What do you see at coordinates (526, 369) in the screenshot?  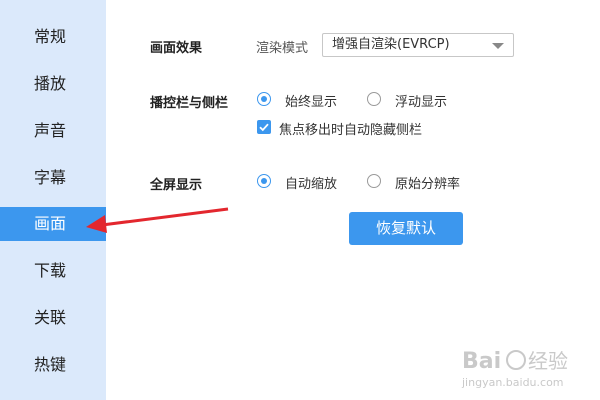 I see `watermark-logo: Bai 经验 jingyan.baidu.com` at bounding box center [526, 369].